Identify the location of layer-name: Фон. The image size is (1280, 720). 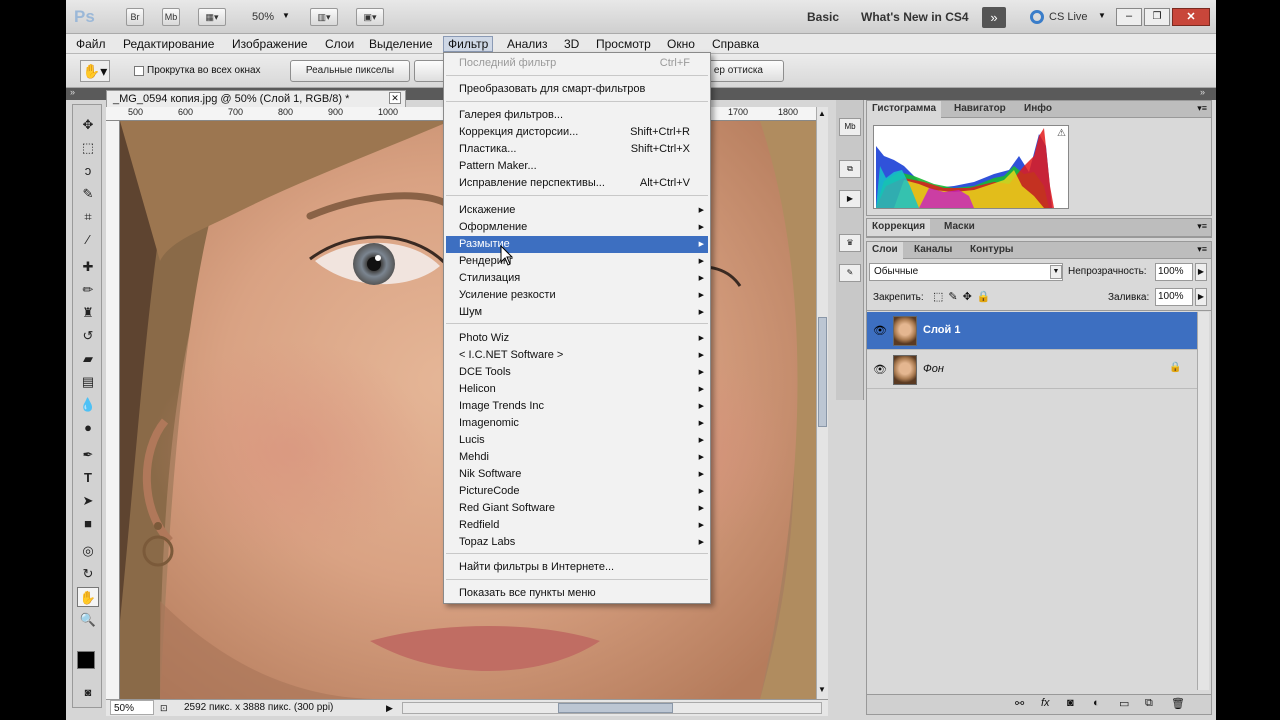
(933, 369).